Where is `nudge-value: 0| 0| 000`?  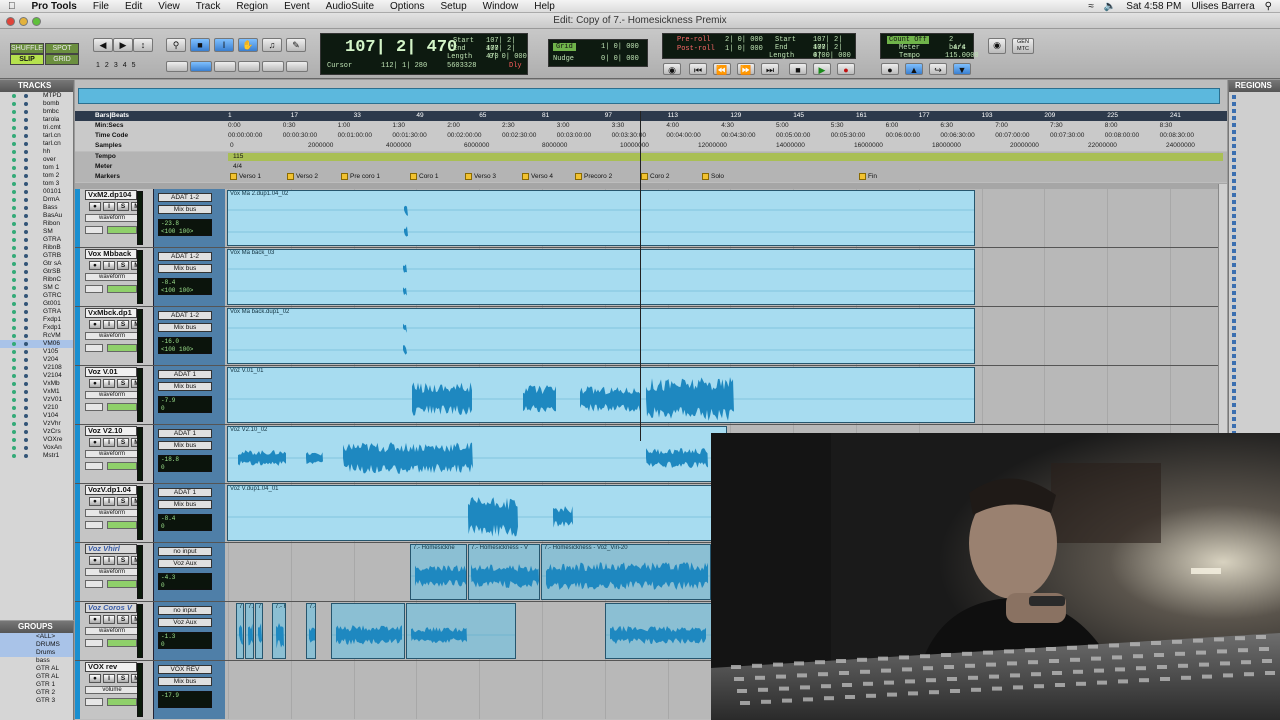 nudge-value: 0| 0| 000 is located at coordinates (620, 59).